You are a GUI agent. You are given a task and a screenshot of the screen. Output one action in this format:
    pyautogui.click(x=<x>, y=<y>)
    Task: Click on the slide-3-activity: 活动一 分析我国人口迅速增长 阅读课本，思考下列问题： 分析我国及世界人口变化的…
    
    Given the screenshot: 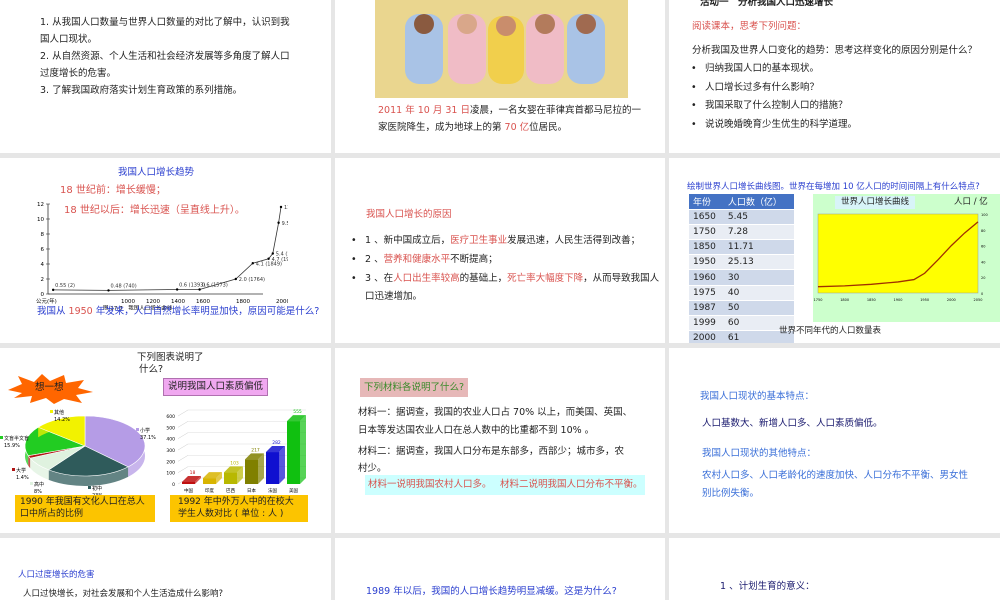 What is the action you would take?
    pyautogui.click(x=834, y=76)
    